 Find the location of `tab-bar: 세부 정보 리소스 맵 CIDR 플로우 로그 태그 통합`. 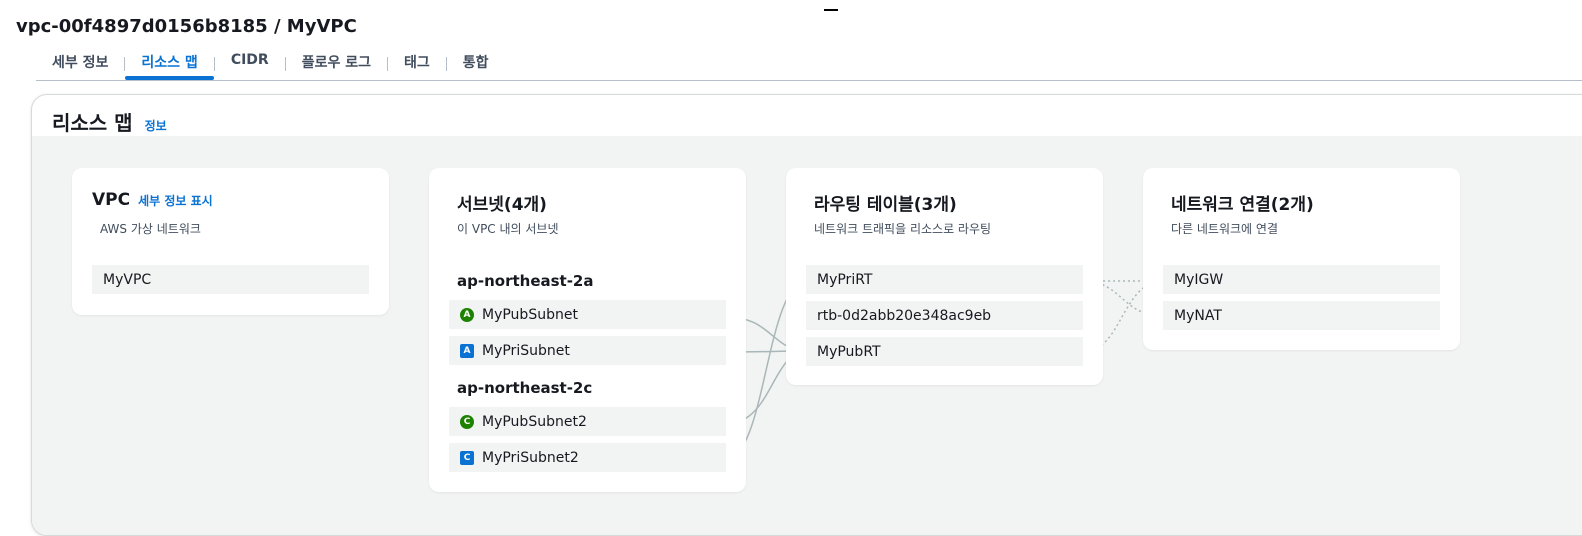

tab-bar: 세부 정보 리소스 맵 CIDR 플로우 로그 태그 통합 is located at coordinates (270, 63).